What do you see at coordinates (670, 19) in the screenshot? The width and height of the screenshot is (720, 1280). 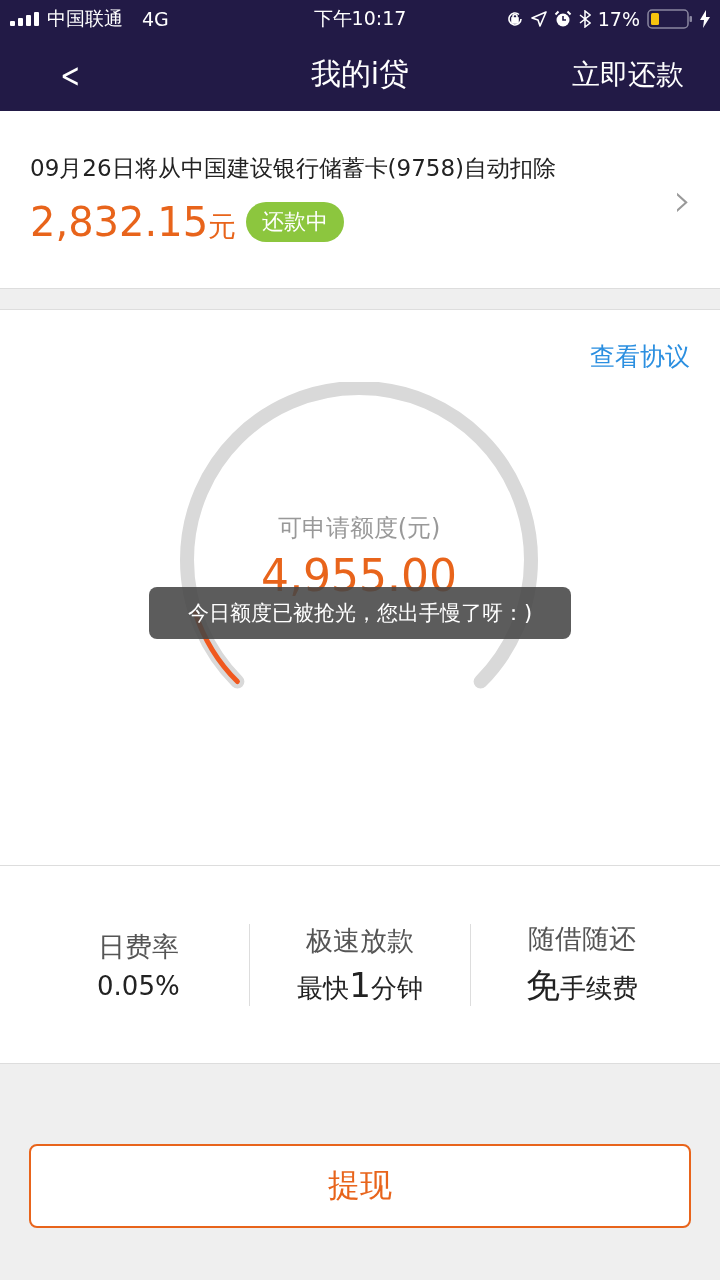 I see `battery-icon` at bounding box center [670, 19].